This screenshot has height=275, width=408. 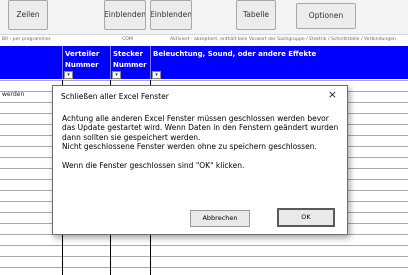 I want to click on close-icon: ×, so click(x=332, y=95).